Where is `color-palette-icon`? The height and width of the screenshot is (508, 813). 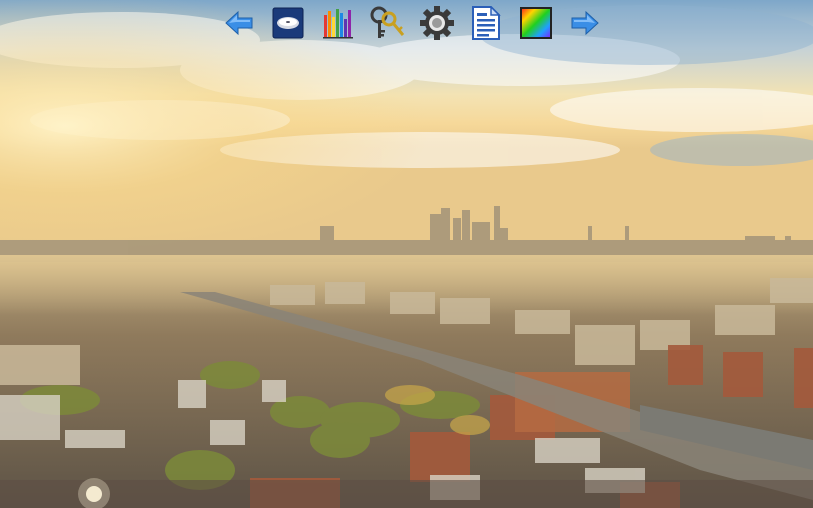 color-palette-icon is located at coordinates (535, 23).